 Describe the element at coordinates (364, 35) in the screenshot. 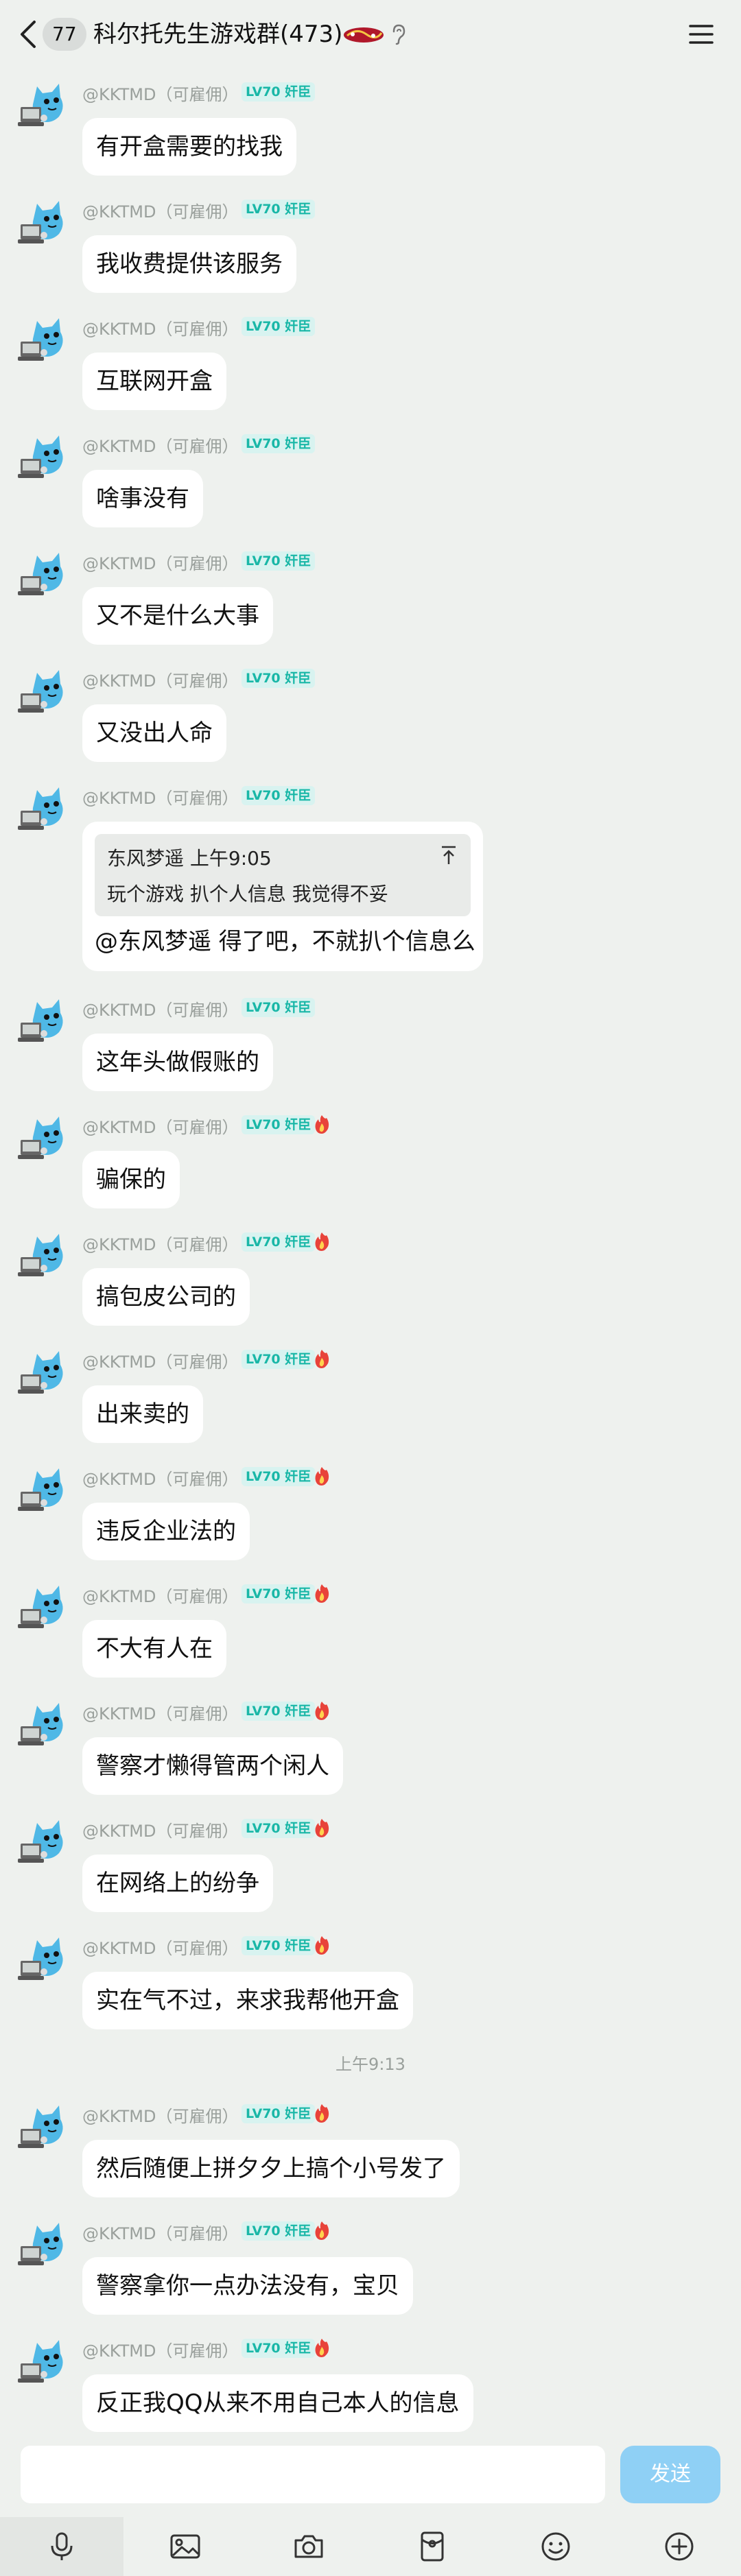

I see `game-logo-icon` at that location.